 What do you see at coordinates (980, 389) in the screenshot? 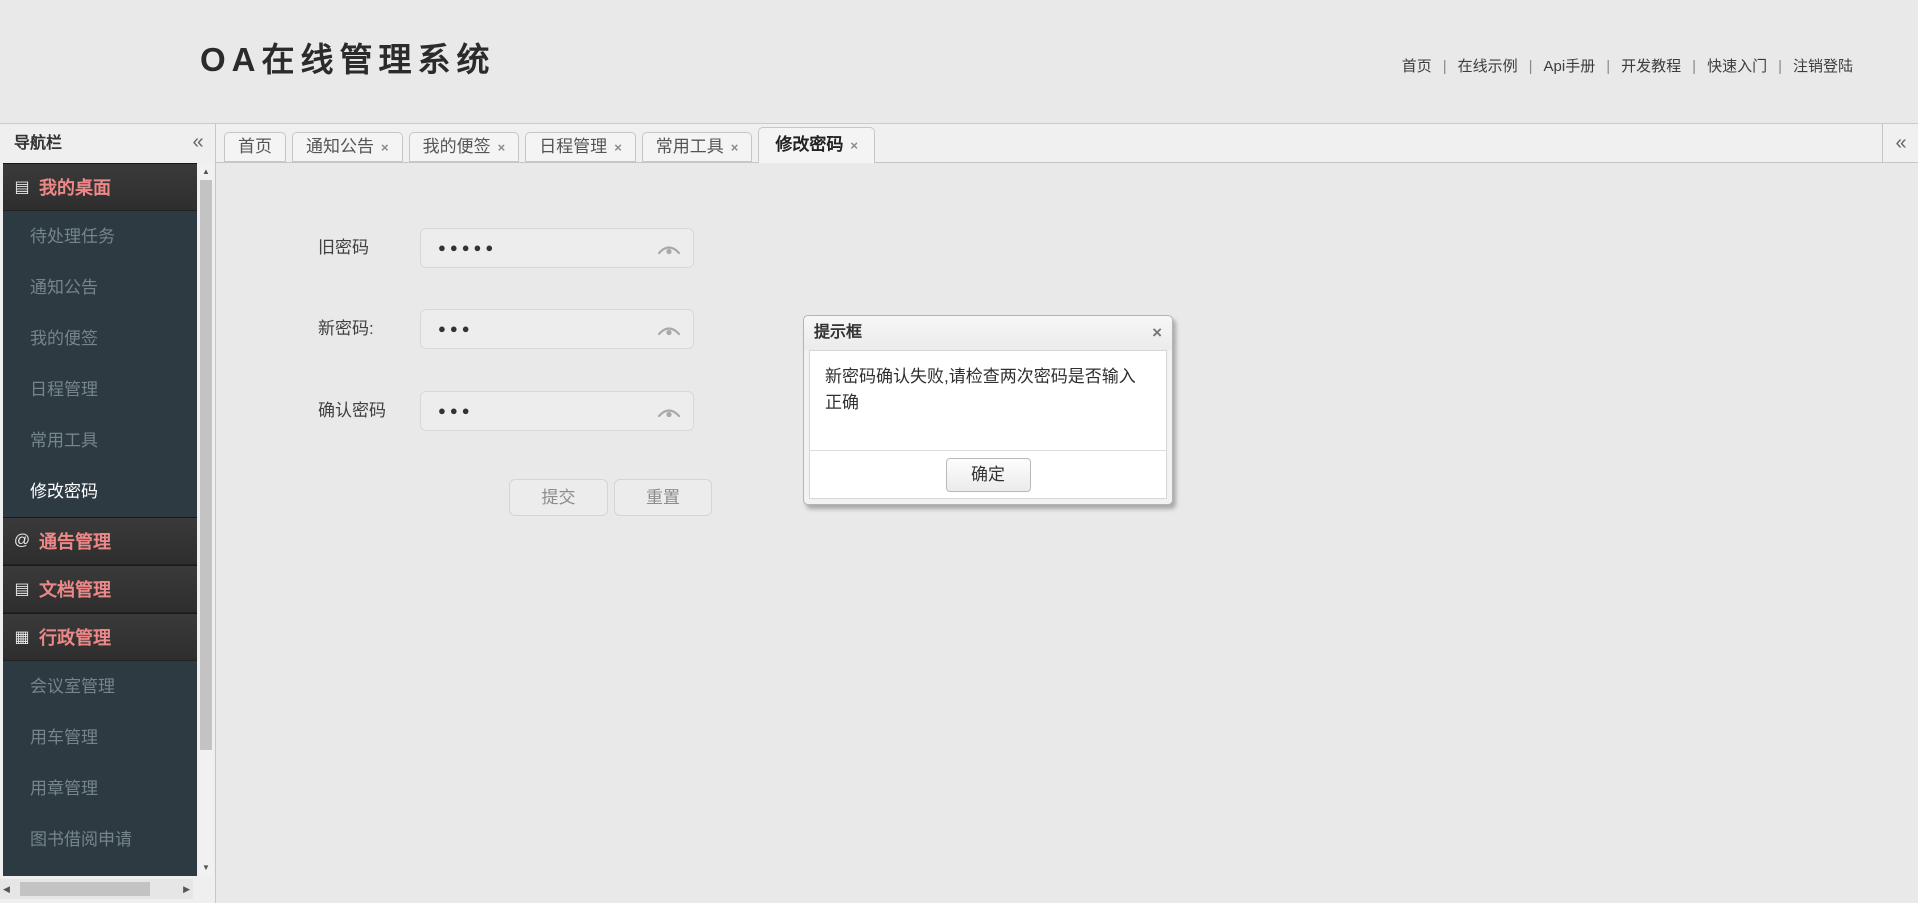
I see `dialog-message: 新密码确认失败,请检查两次密码是否输入正确` at bounding box center [980, 389].